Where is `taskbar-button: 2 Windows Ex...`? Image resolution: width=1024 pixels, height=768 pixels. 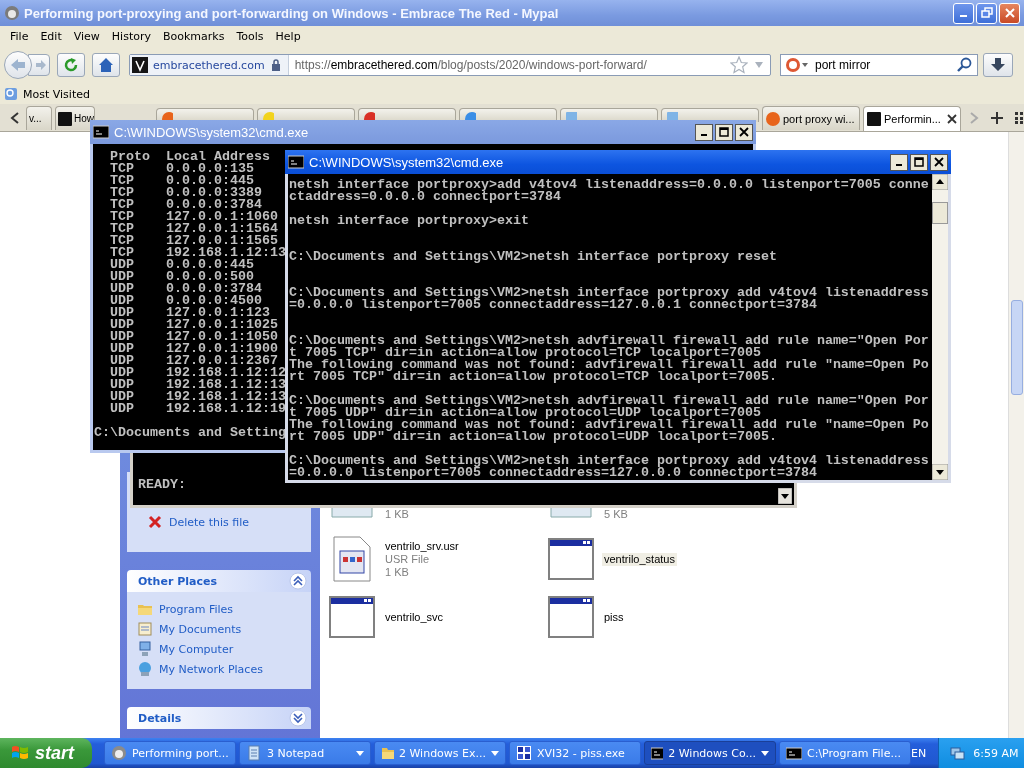
taskbar-button: 2 Windows Ex... is located at coordinates (440, 753).